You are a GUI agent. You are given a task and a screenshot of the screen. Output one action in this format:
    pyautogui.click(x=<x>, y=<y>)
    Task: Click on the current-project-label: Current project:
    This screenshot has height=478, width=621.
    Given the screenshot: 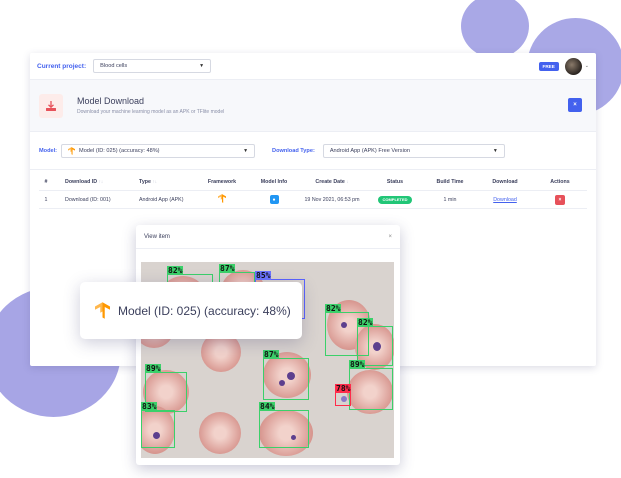 What is the action you would take?
    pyautogui.click(x=62, y=66)
    